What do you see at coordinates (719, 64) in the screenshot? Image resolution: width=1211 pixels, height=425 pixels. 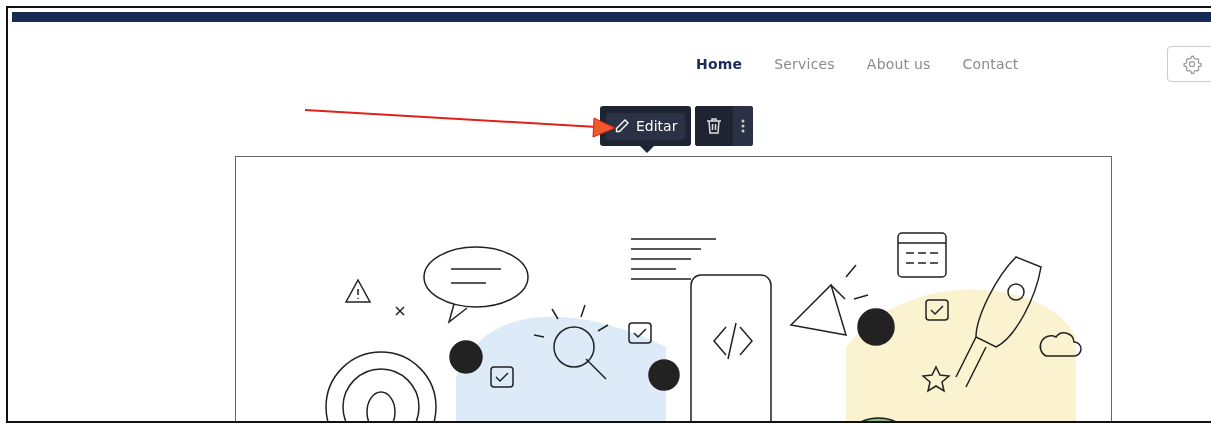 I see `nav-link: Home` at bounding box center [719, 64].